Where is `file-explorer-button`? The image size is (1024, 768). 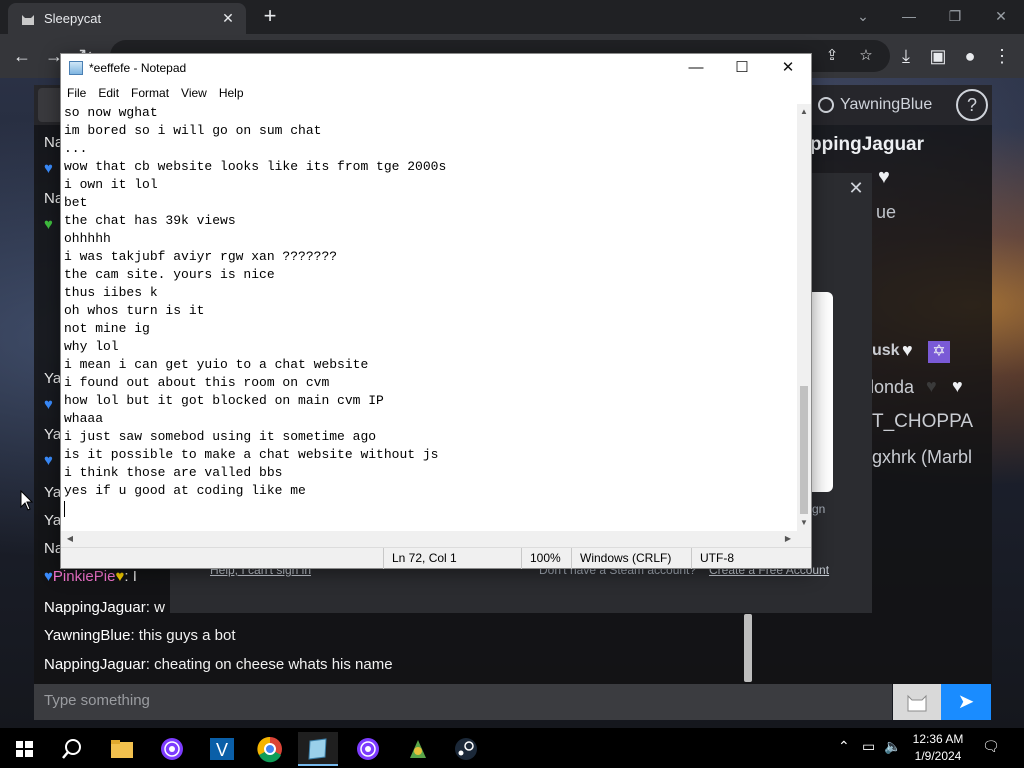 file-explorer-button is located at coordinates (122, 749).